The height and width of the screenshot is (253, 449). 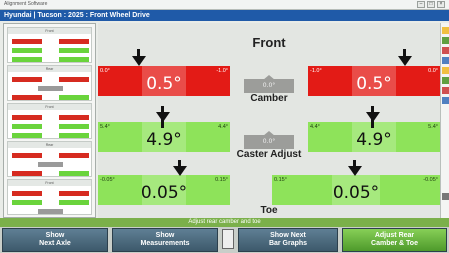 What do you see at coordinates (421, 4) in the screenshot?
I see `minimize-button: –` at bounding box center [421, 4].